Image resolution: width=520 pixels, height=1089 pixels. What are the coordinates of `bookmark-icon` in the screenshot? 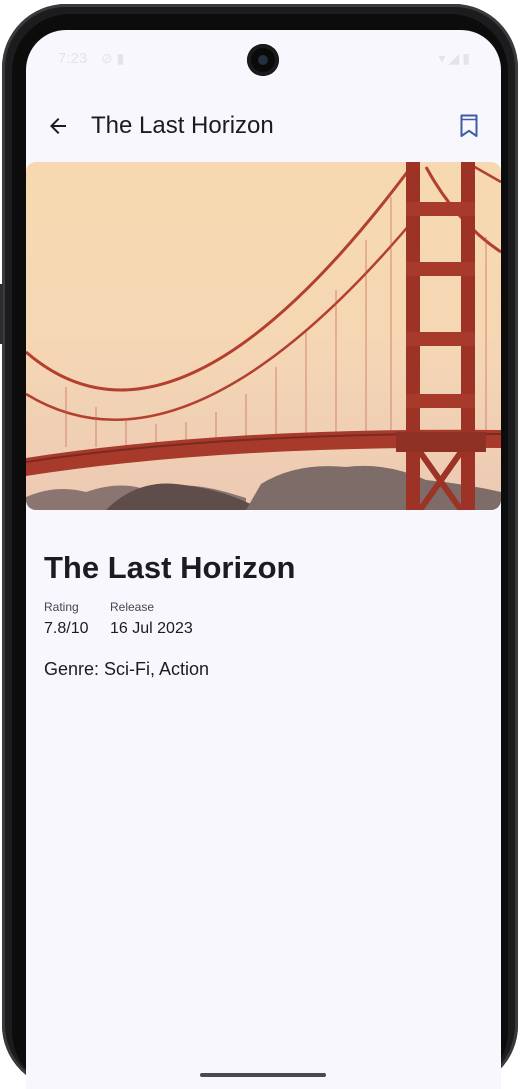 It's located at (469, 125).